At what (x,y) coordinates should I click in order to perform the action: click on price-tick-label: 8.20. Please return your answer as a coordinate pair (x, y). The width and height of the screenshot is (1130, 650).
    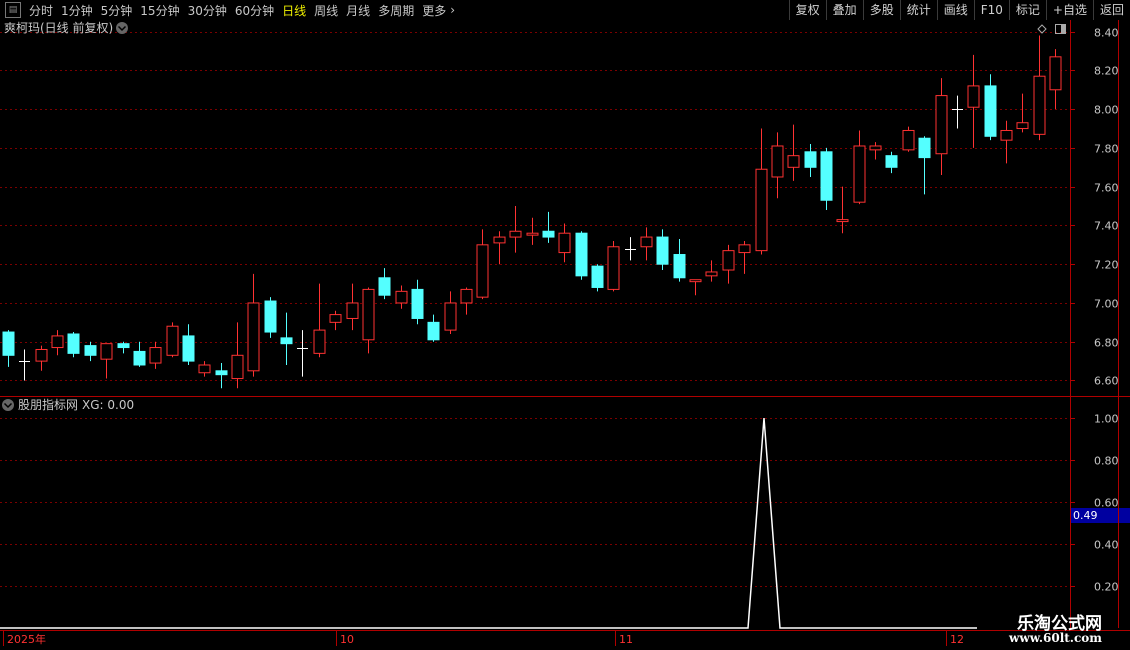
    Looking at the image, I should click on (1106, 71).